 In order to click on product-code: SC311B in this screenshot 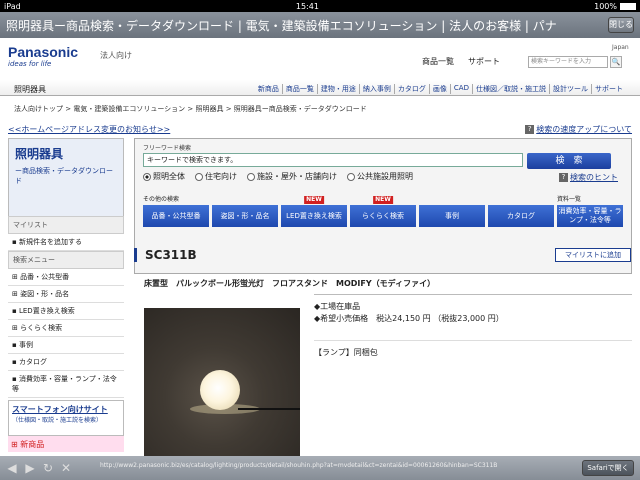, I will do `click(165, 255)`.